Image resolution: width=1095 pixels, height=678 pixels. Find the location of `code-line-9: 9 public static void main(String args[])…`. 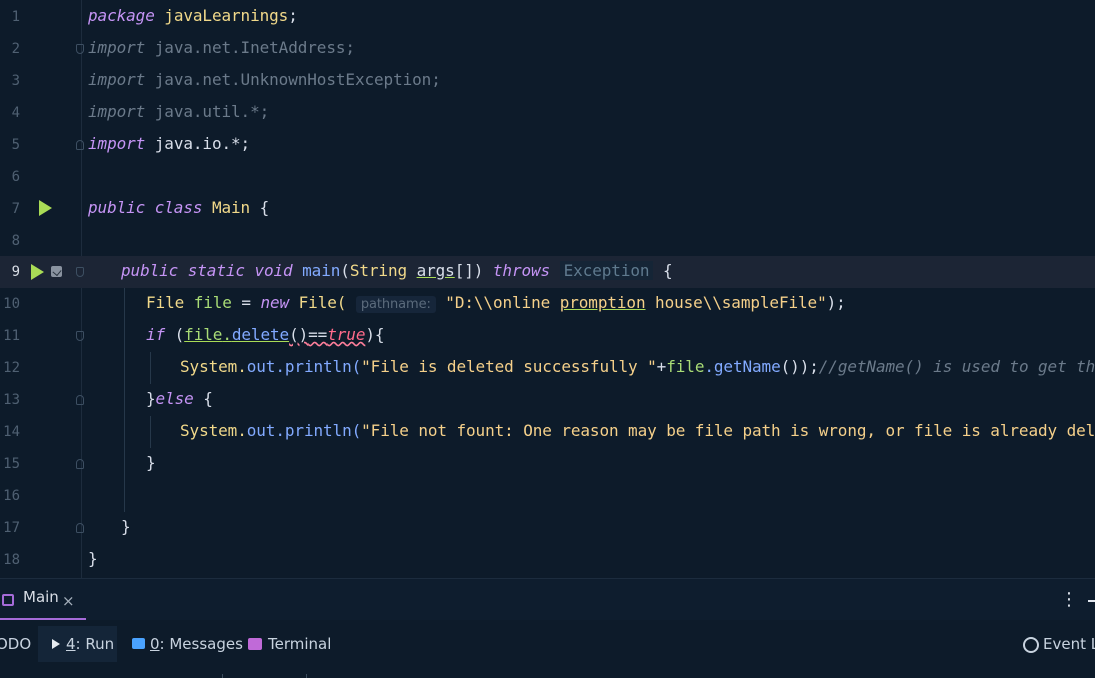

code-line-9: 9 public static void main(String args[])… is located at coordinates (547, 272).